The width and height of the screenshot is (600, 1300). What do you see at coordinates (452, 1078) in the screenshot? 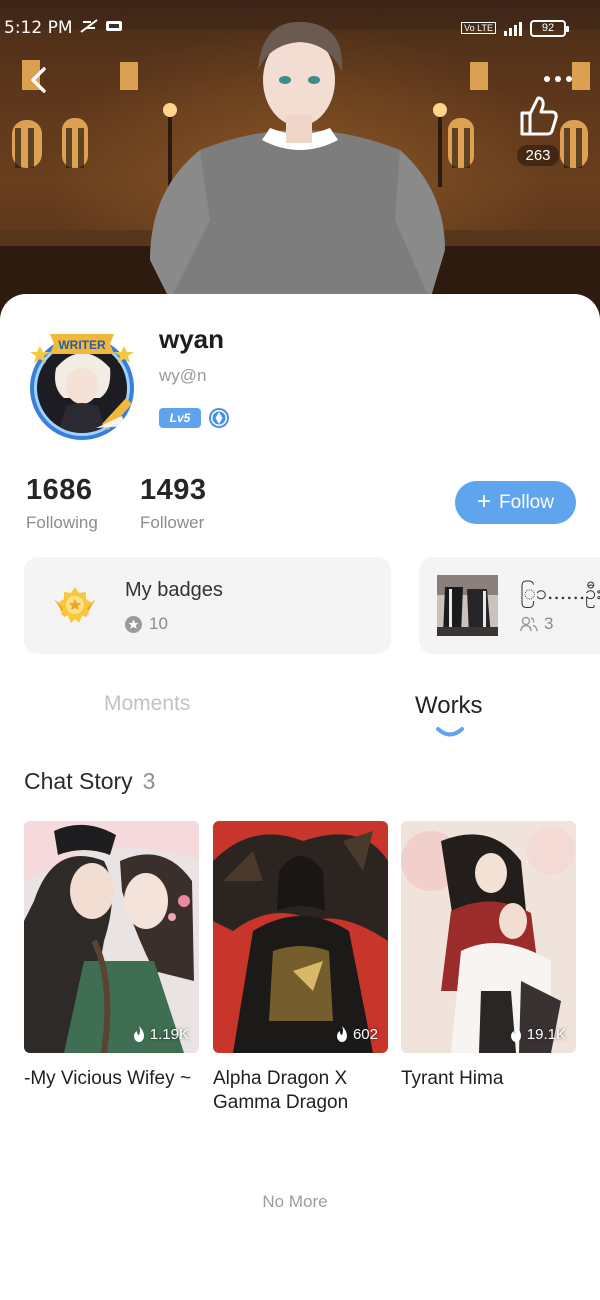
I see `story-title: Tyrant Hima` at bounding box center [452, 1078].